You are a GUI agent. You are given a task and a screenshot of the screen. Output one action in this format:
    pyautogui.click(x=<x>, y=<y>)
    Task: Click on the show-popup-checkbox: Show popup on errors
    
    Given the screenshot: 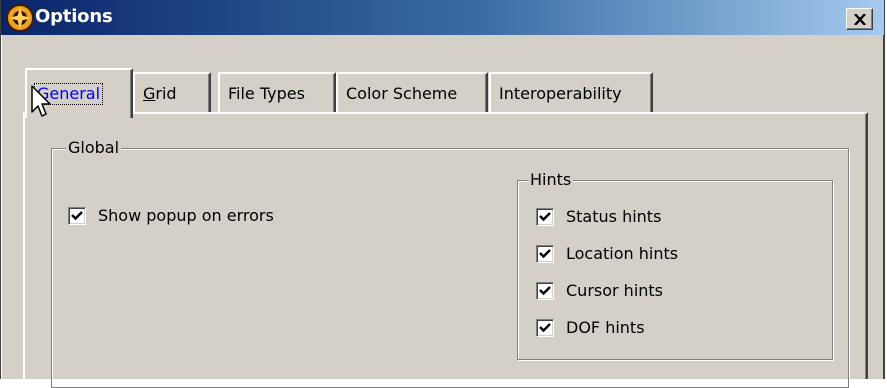 What is the action you would take?
    pyautogui.click(x=198, y=216)
    